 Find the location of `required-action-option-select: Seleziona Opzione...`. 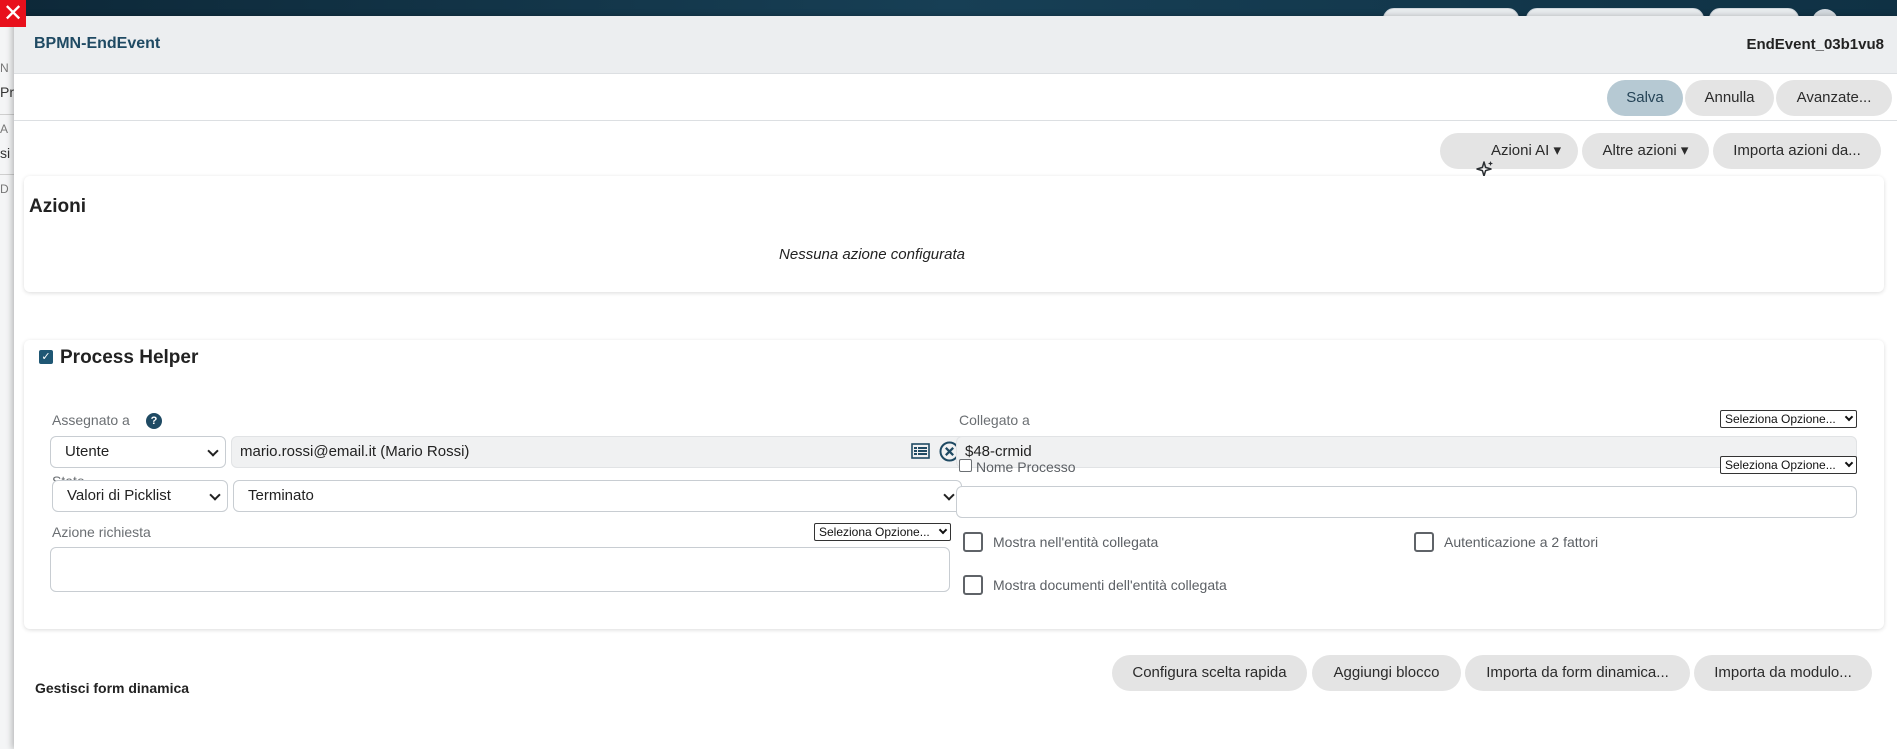

required-action-option-select: Seleziona Opzione... is located at coordinates (882, 532).